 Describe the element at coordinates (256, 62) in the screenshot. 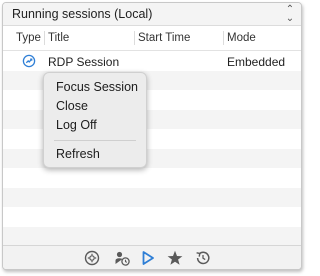

I see `session-mode: Embedded` at that location.